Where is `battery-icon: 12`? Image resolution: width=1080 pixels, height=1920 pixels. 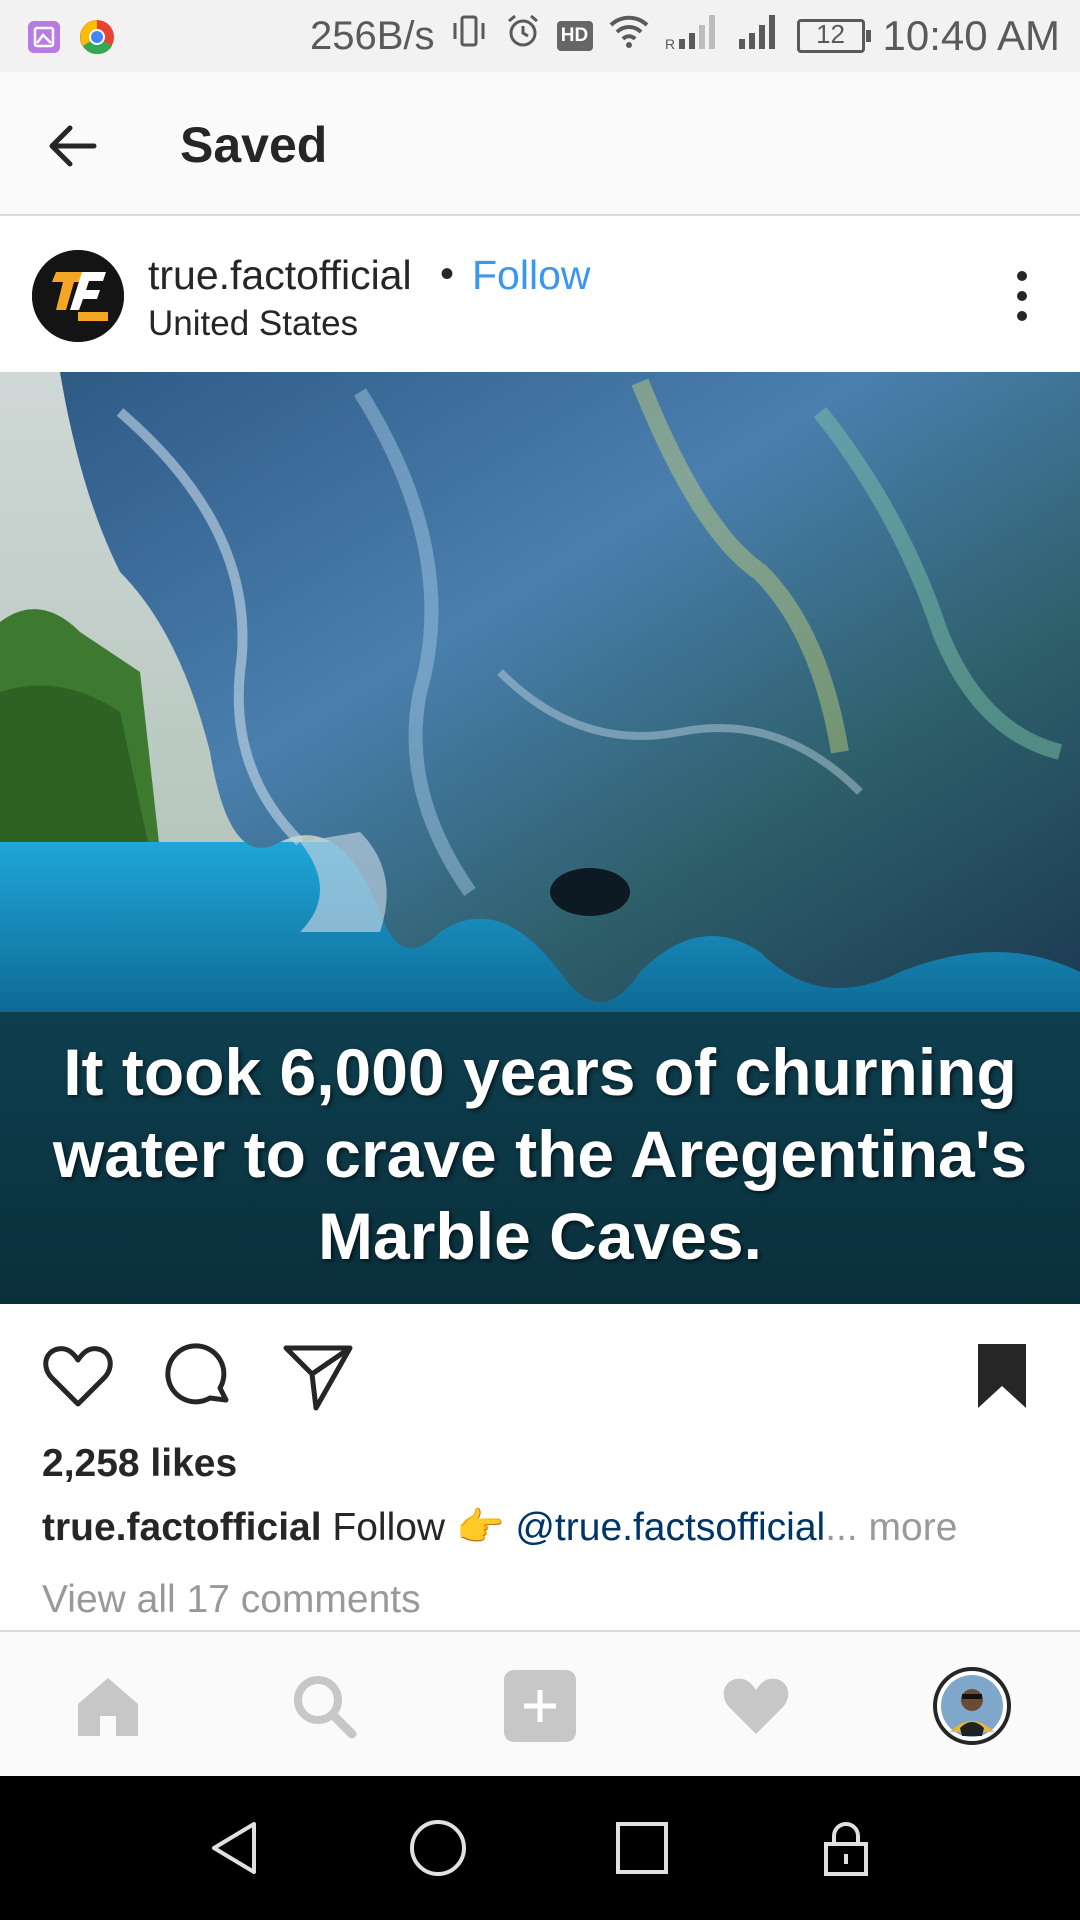
battery-icon: 12 is located at coordinates (833, 36).